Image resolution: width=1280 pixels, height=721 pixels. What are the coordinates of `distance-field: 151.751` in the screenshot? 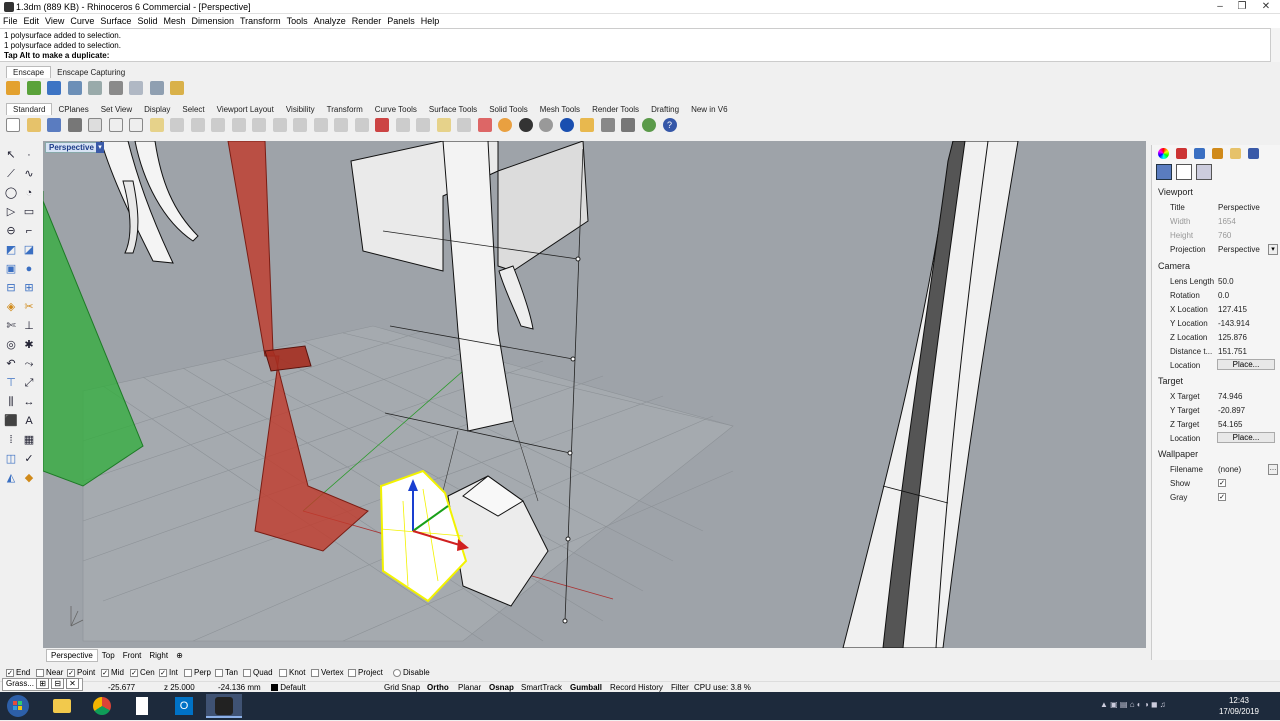 It's located at (1232, 351).